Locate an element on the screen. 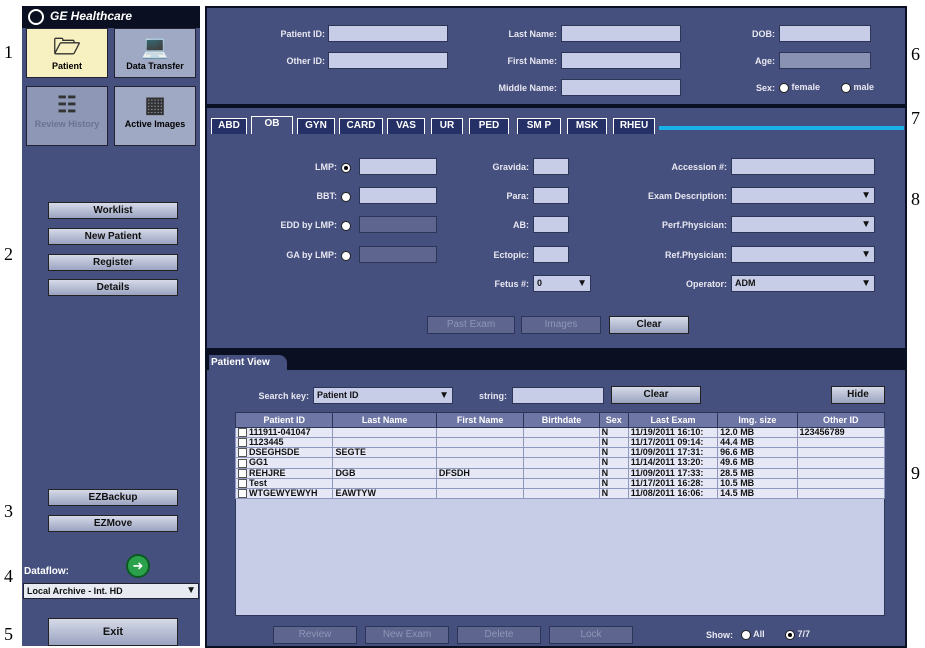 This screenshot has height=648, width=925. dataflow-select: Local Archive - Int. HD ▼ is located at coordinates (111, 591).